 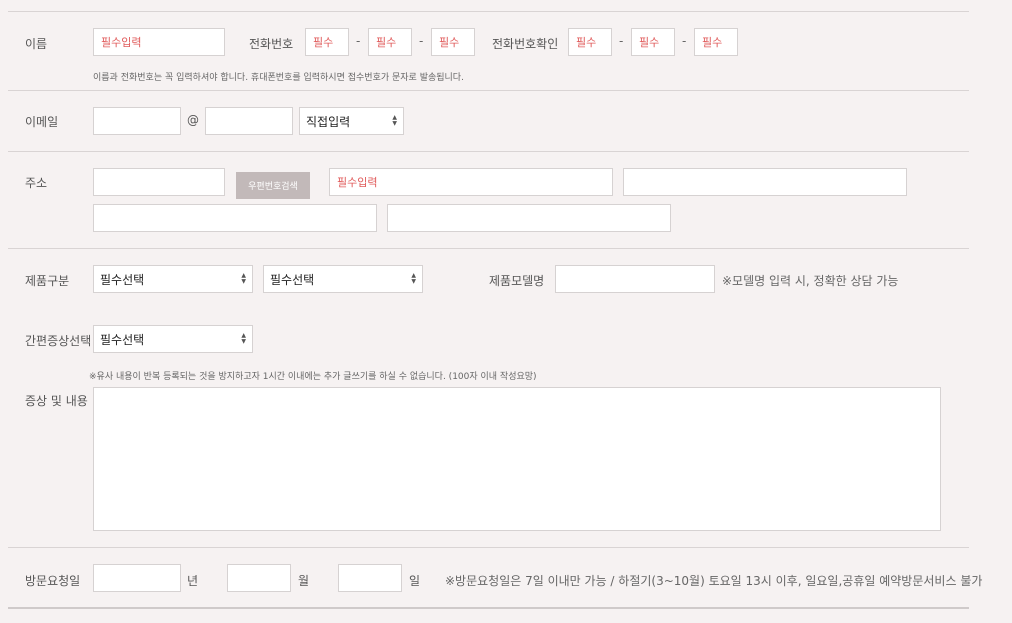 I want to click on visit-day-input, so click(x=370, y=578).